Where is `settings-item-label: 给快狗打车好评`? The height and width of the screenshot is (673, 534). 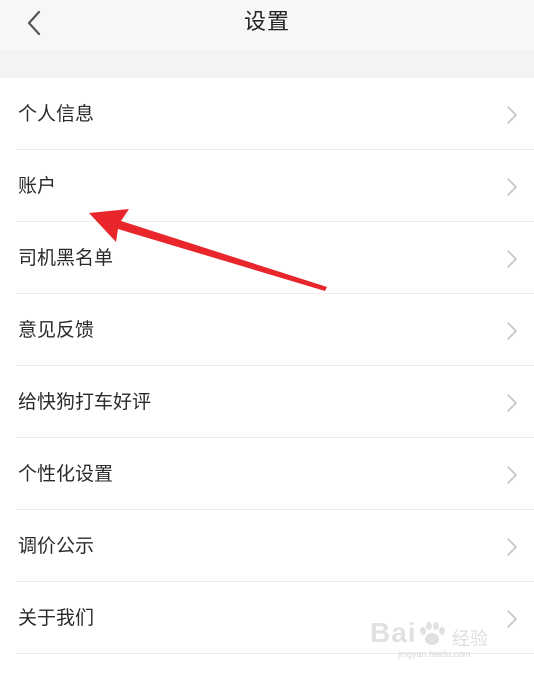 settings-item-label: 给快狗打车好评 is located at coordinates (85, 402).